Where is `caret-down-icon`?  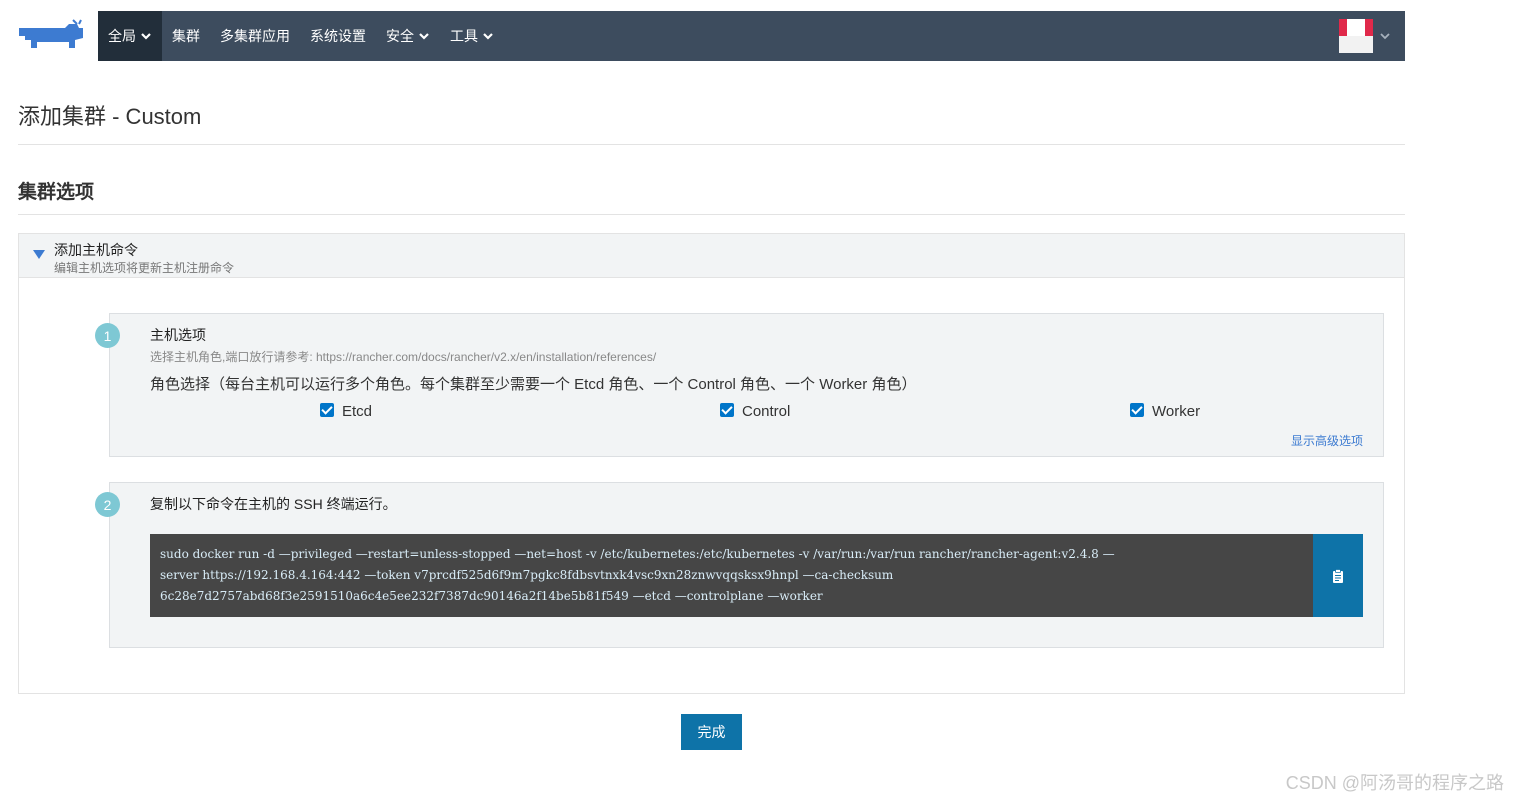
caret-down-icon is located at coordinates (39, 254).